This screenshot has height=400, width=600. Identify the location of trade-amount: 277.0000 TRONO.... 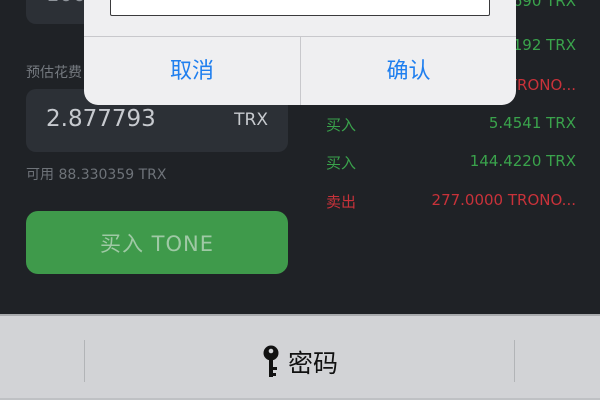
(503, 200).